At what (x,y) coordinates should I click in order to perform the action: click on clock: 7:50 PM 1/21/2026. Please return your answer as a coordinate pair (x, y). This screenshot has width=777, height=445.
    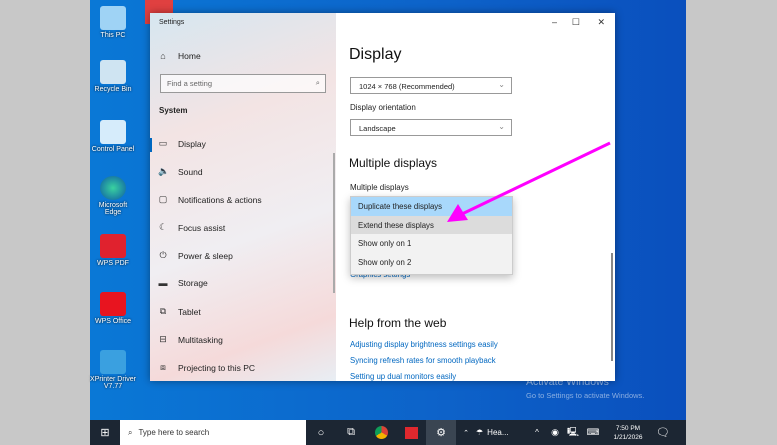
    Looking at the image, I should click on (628, 433).